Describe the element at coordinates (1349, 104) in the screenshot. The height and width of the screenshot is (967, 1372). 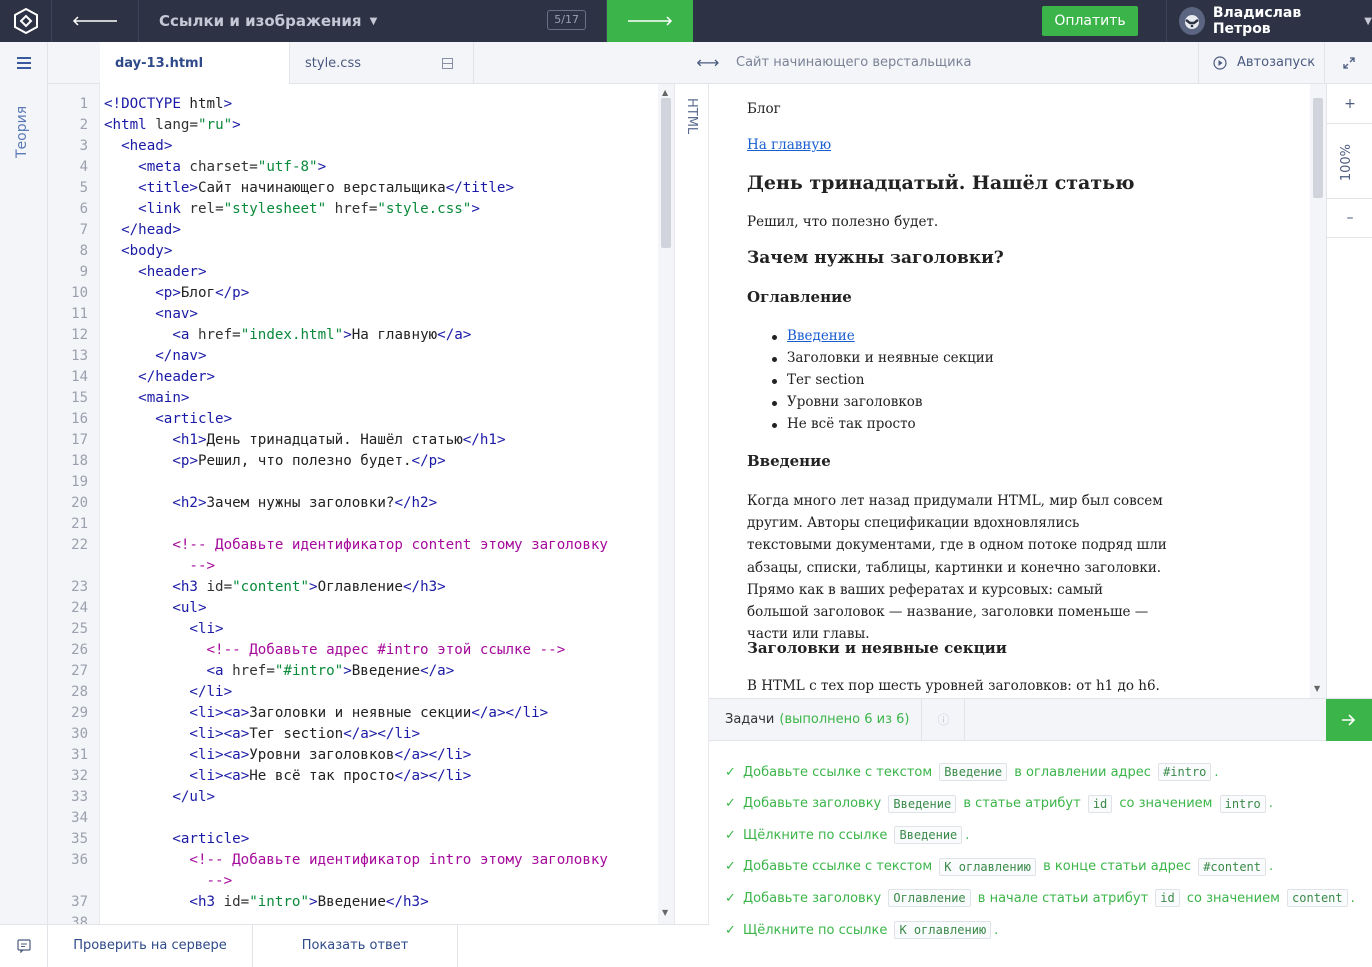
I see `zoom-in-button: +` at that location.